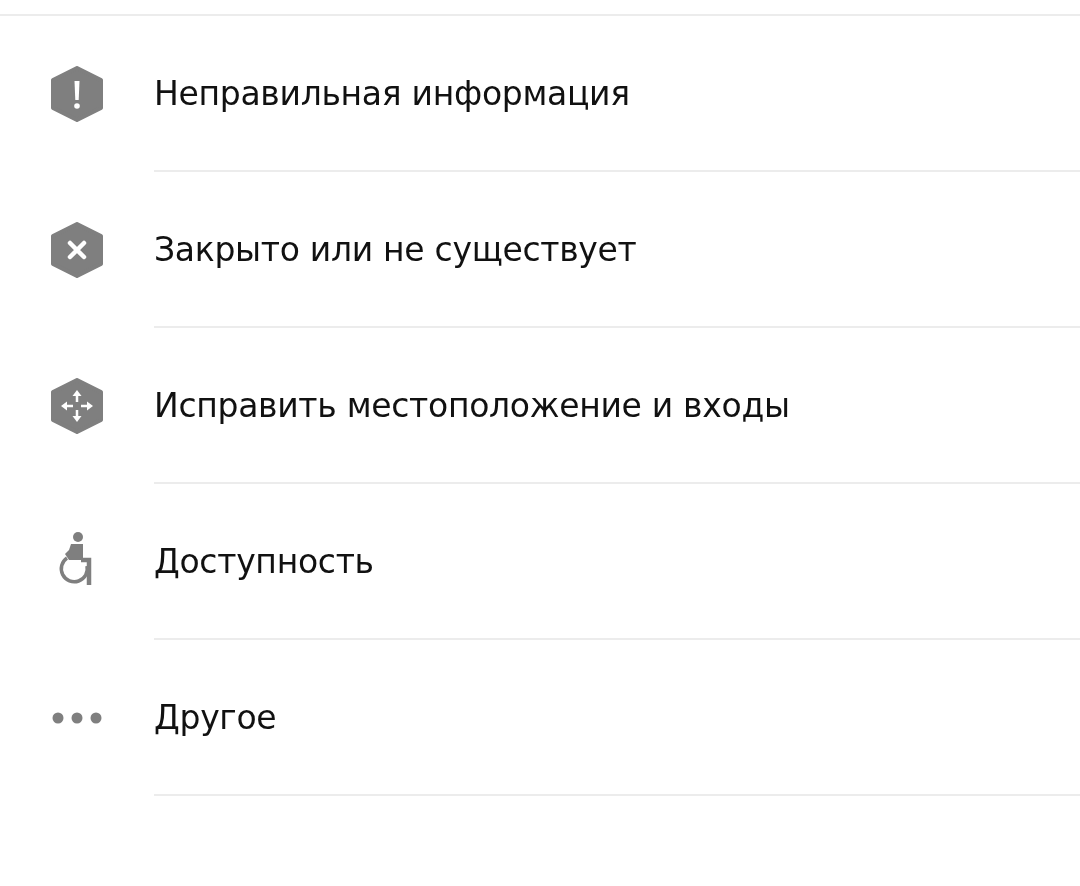 This screenshot has height=886, width=1080. What do you see at coordinates (215, 717) in the screenshot?
I see `menu-item-label: Другое` at bounding box center [215, 717].